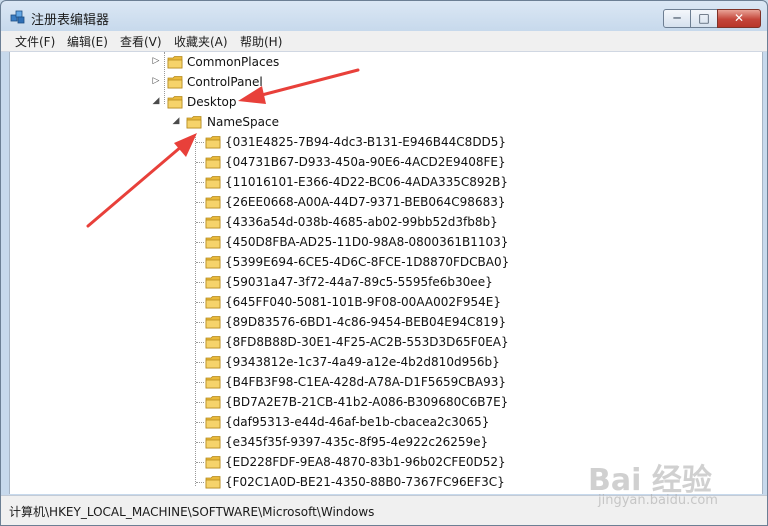 Image resolution: width=768 pixels, height=526 pixels. What do you see at coordinates (362, 362) in the screenshot?
I see `tree-node-label: {9343812e-1c37-4a49-a12e-4b2d810d956b}` at bounding box center [362, 362].